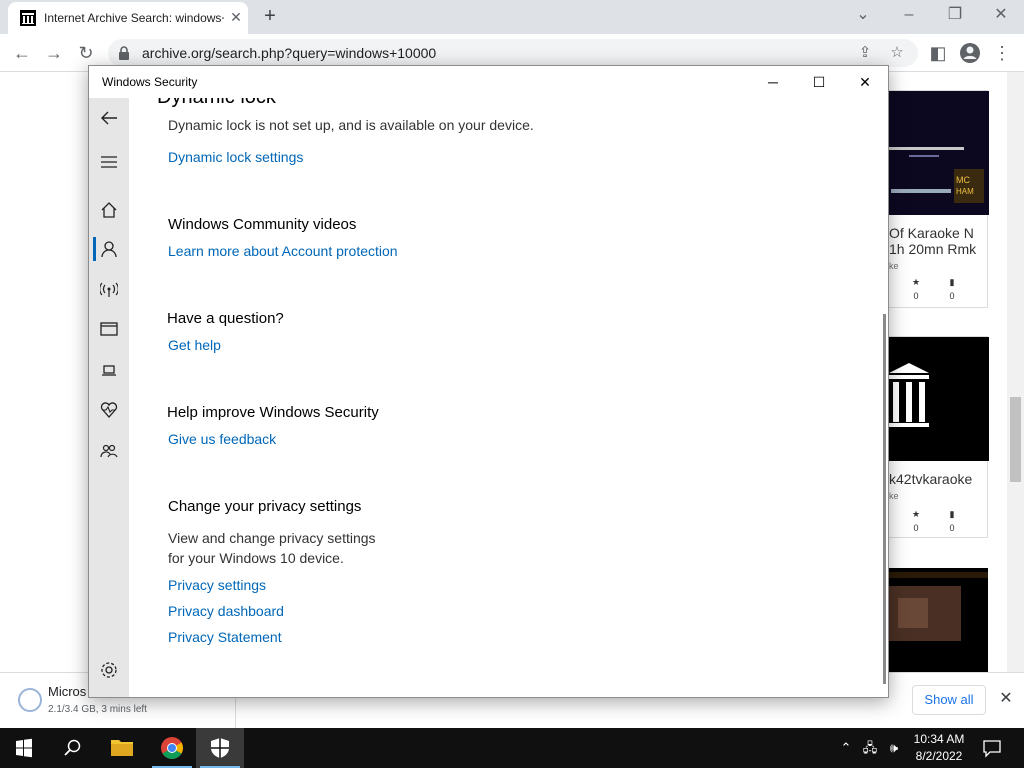  Describe the element at coordinates (930, 479) in the screenshot. I see `result-title-line1: k42tvkaraoke` at that location.